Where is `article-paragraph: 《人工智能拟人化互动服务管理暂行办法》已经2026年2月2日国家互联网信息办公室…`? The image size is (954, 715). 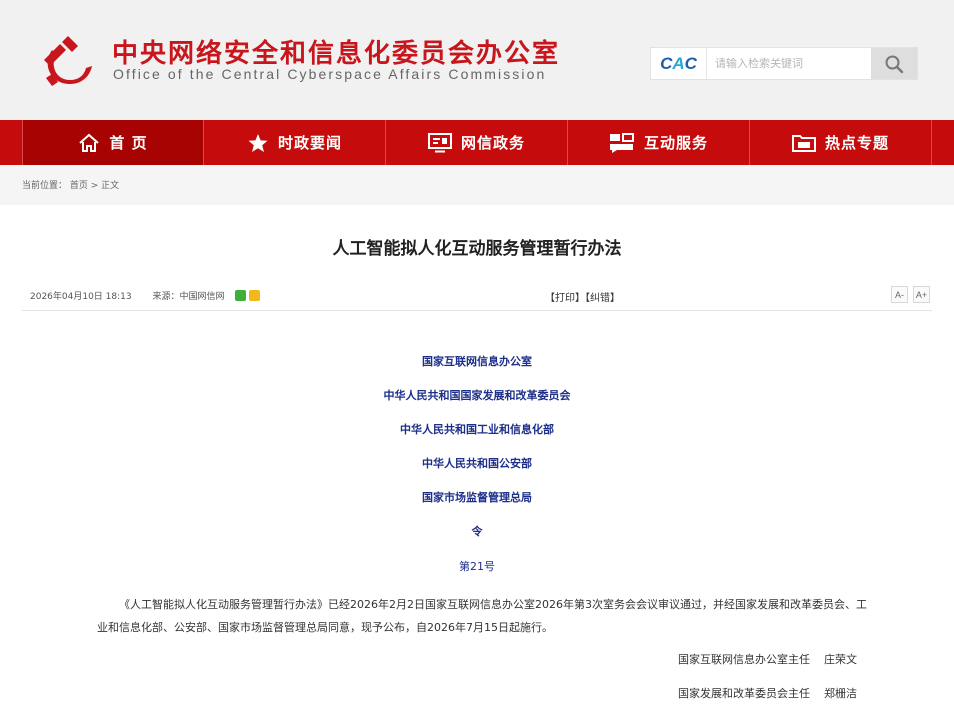
article-paragraph: 《人工智能拟人化互动服务管理暂行办法》已经2026年2月2日国家互联网信息办公室… is located at coordinates (482, 616).